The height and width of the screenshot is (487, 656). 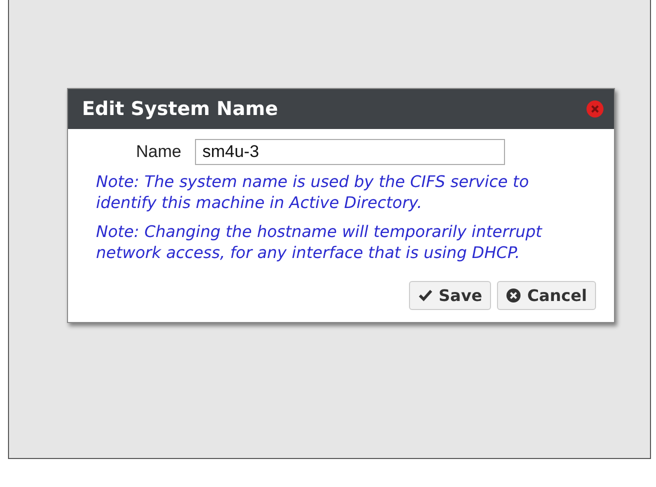 I want to click on cancel-icon, so click(x=514, y=295).